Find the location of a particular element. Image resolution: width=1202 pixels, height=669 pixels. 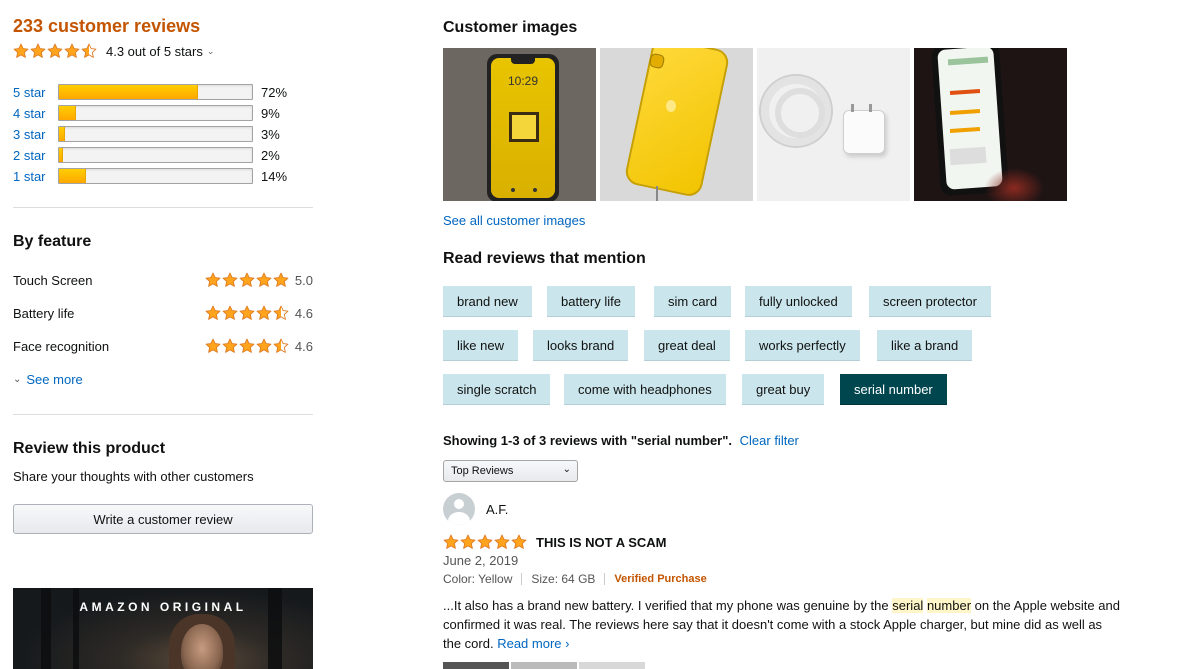

review-stars is located at coordinates (485, 542).